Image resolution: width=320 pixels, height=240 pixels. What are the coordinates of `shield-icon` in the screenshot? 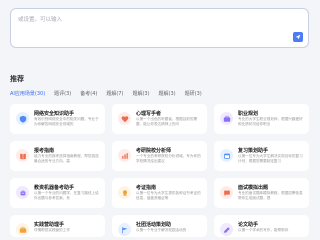 It's located at (22, 118).